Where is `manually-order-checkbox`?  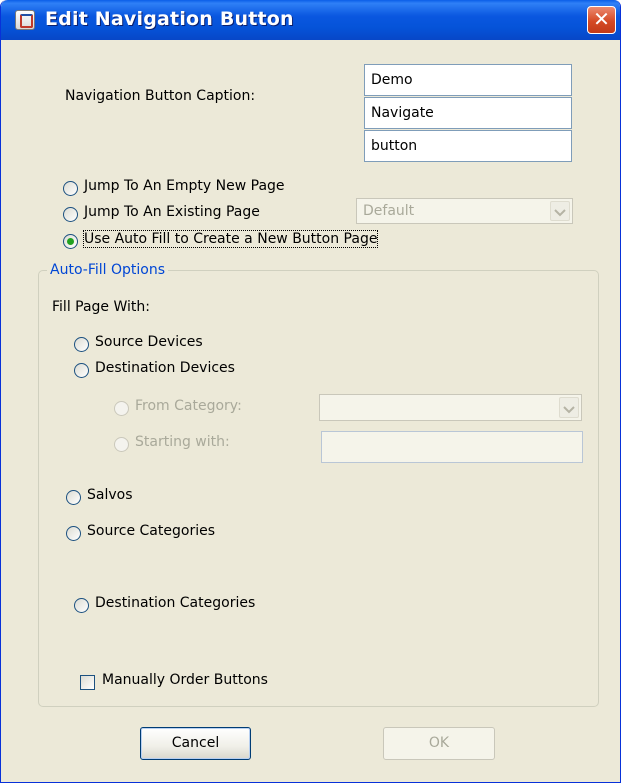 manually-order-checkbox is located at coordinates (87, 682).